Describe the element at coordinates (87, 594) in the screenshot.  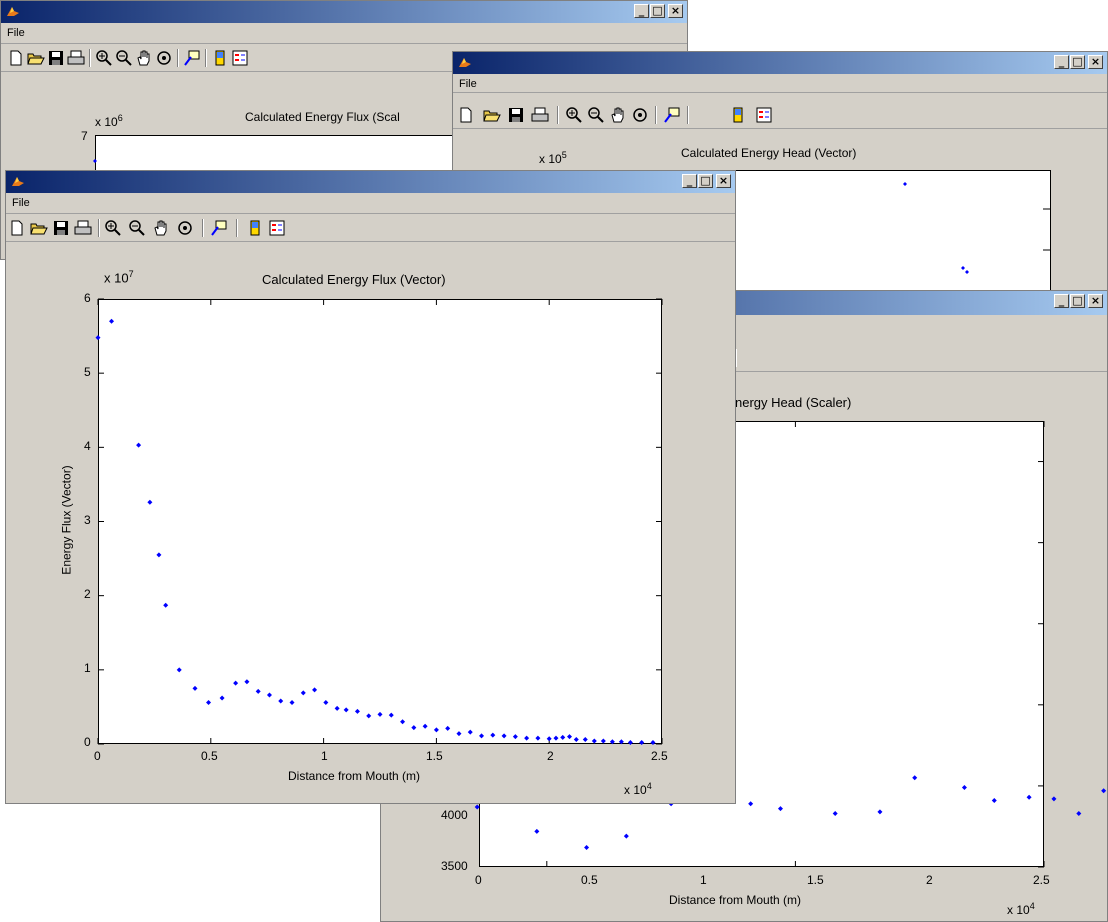
I see `y-tick-label: 2` at that location.